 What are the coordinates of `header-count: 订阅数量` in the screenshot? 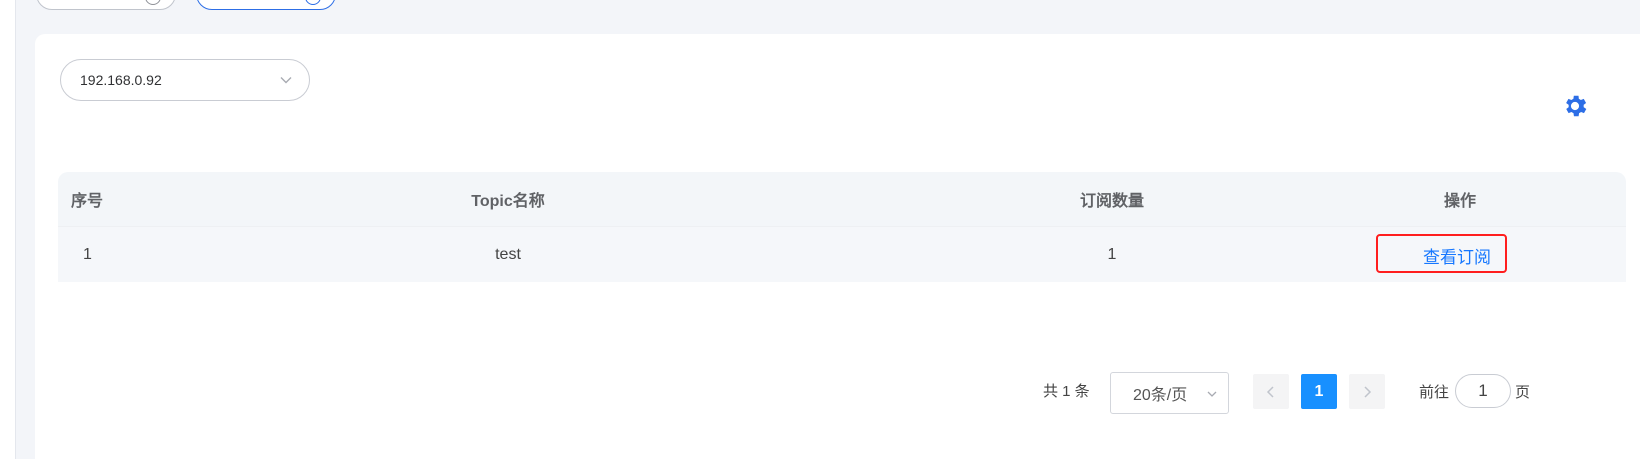 It's located at (1111, 201).